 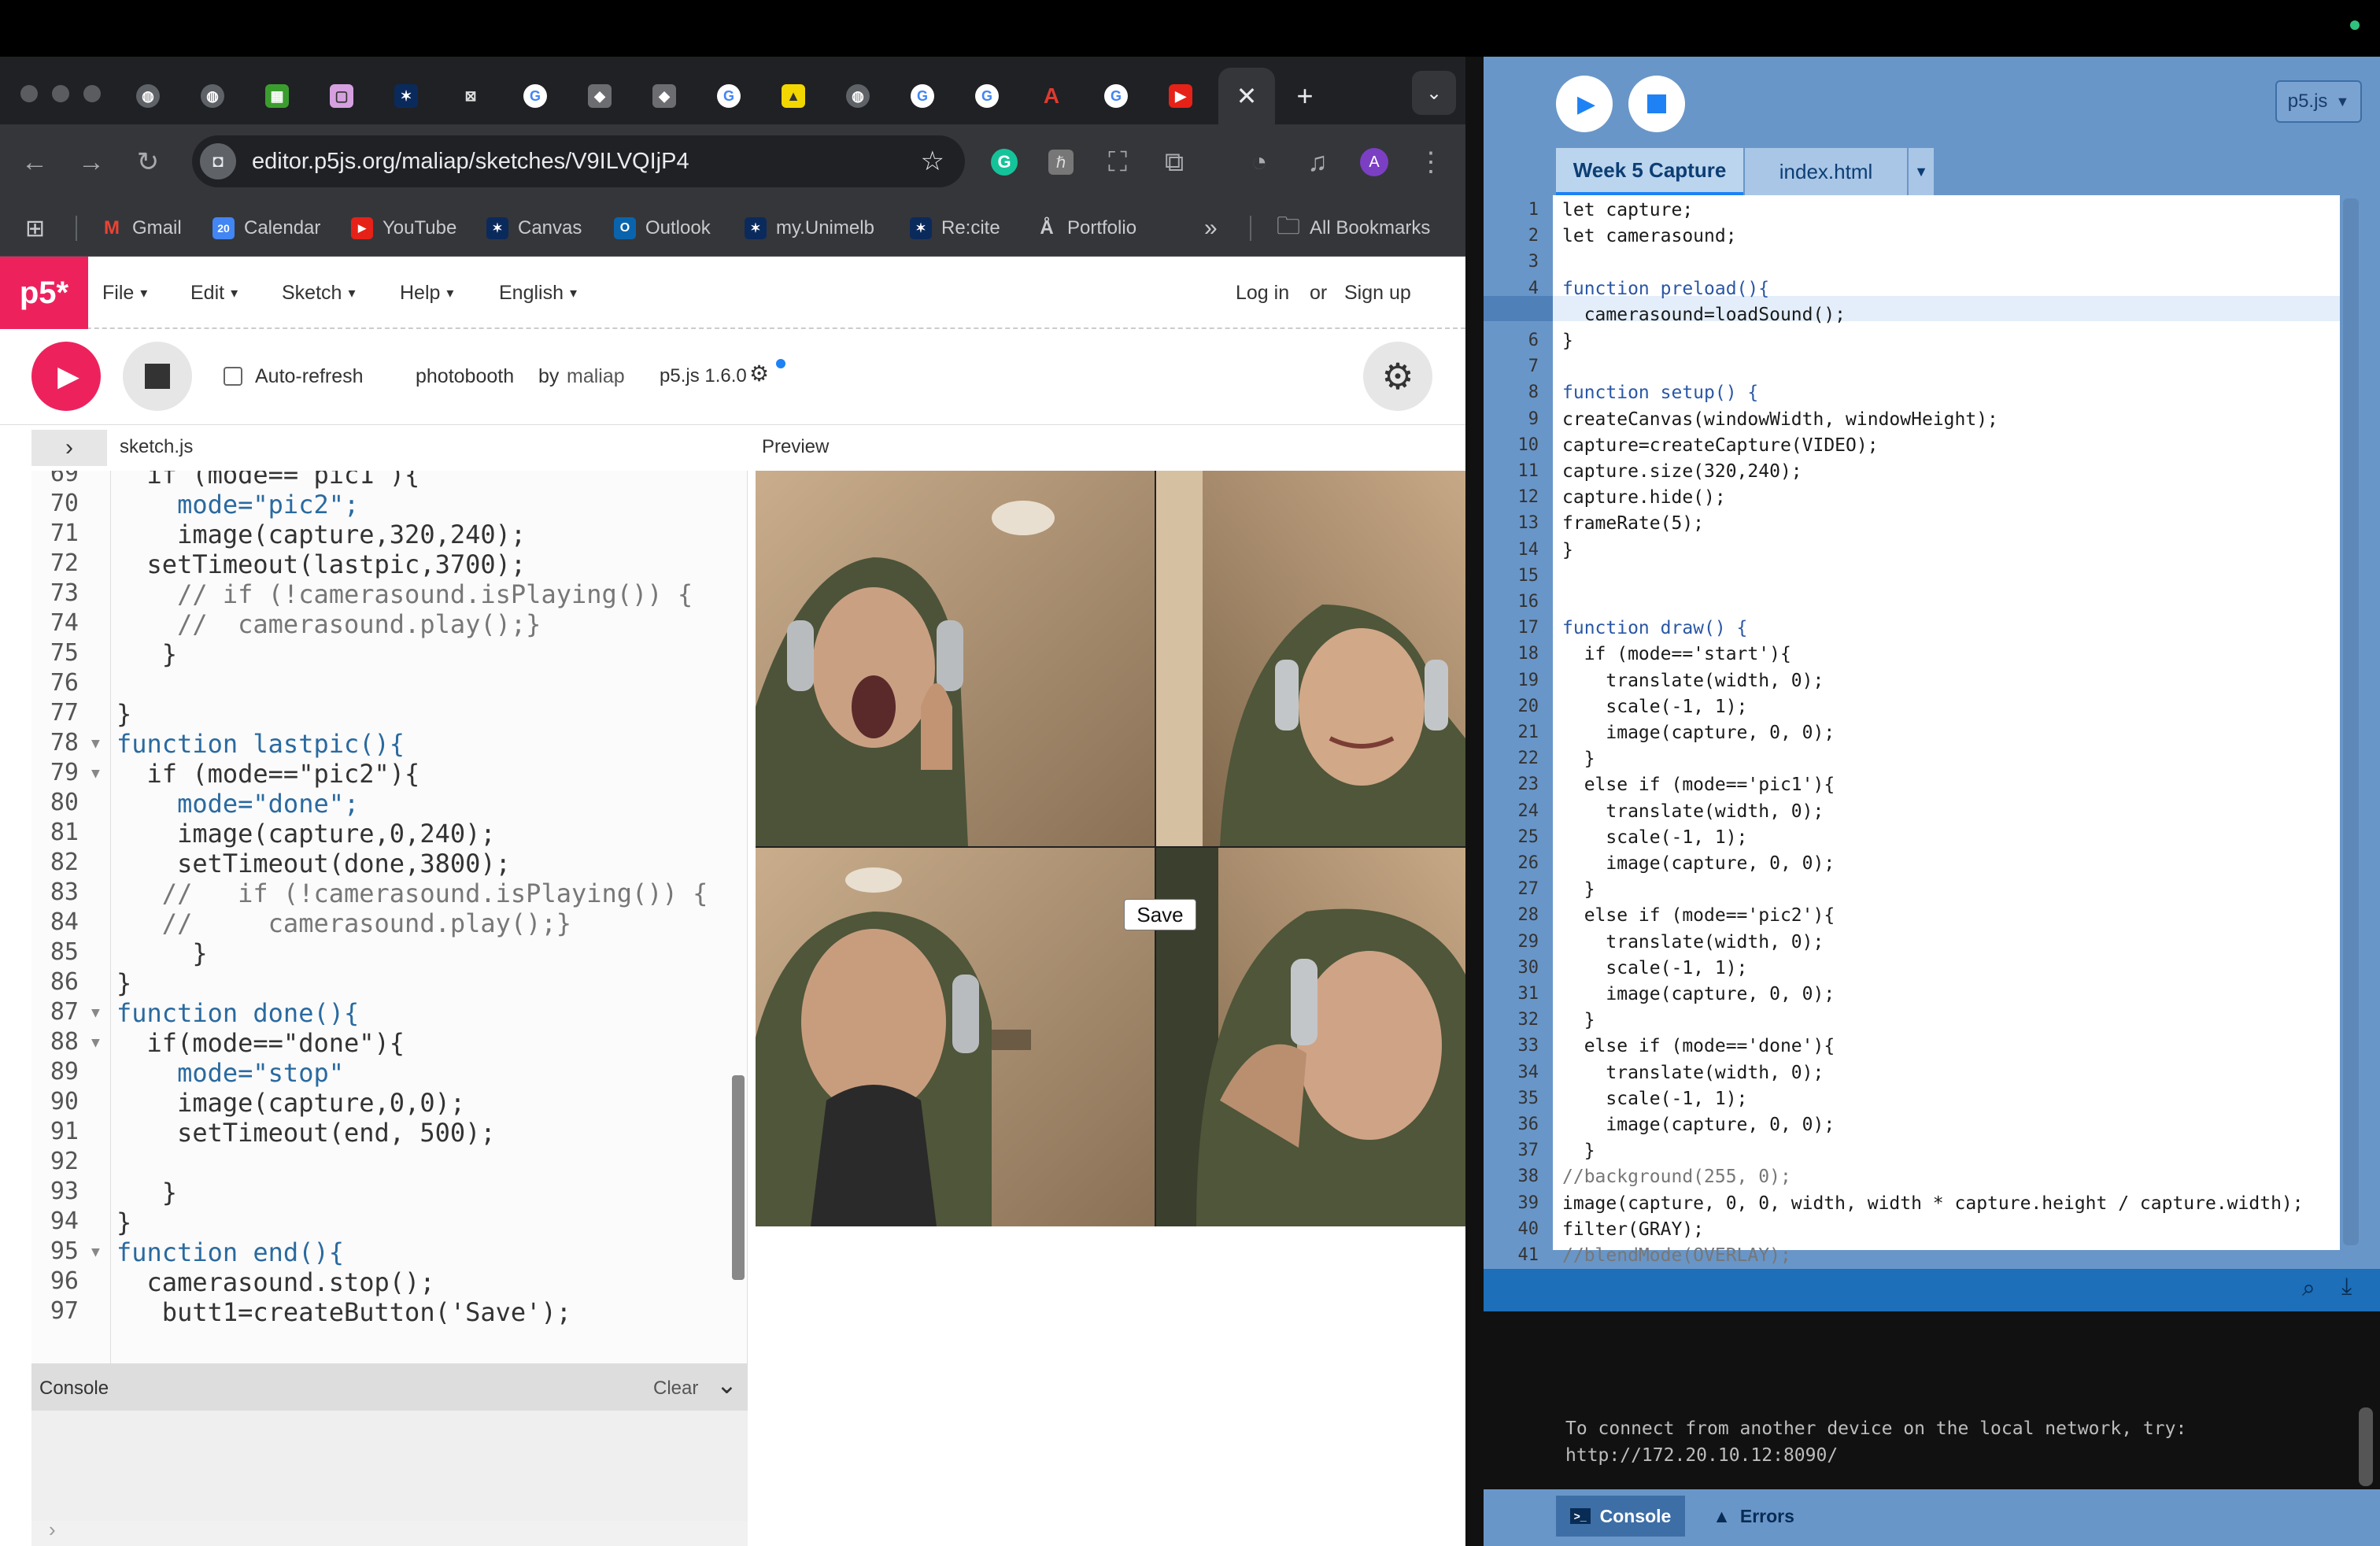 I want to click on sidebar-toggle-button: ›, so click(x=69, y=448).